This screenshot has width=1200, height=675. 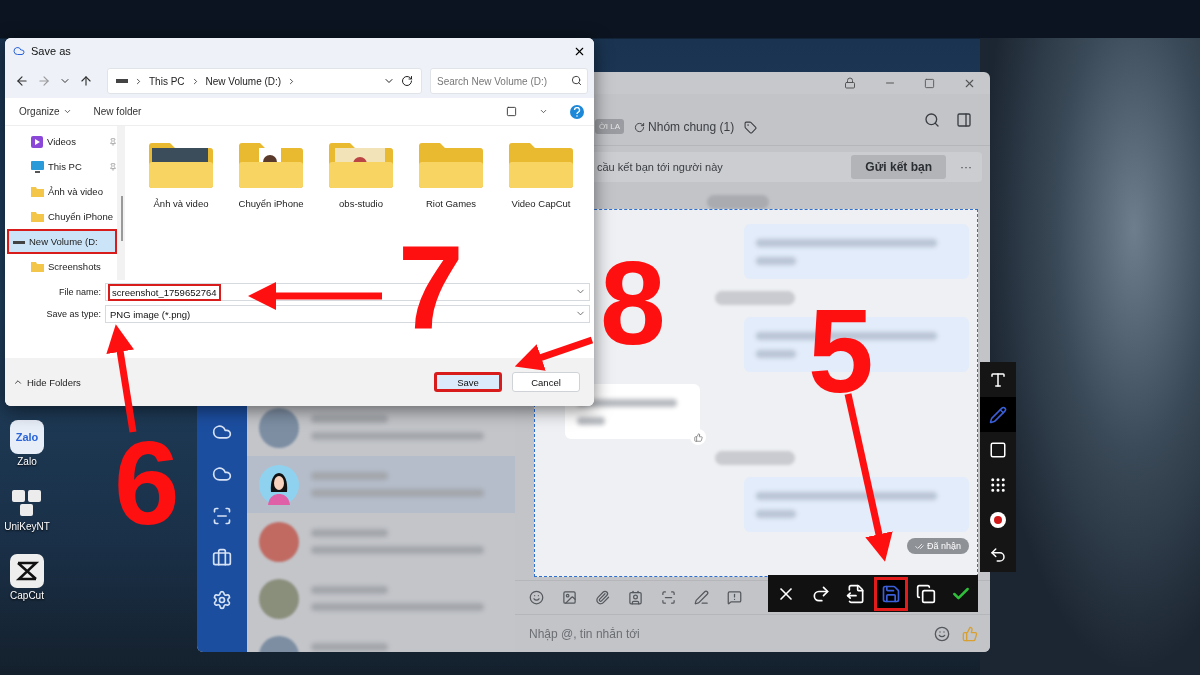 What do you see at coordinates (610, 126) in the screenshot?
I see `stranger-badge: ỜI LA` at bounding box center [610, 126].